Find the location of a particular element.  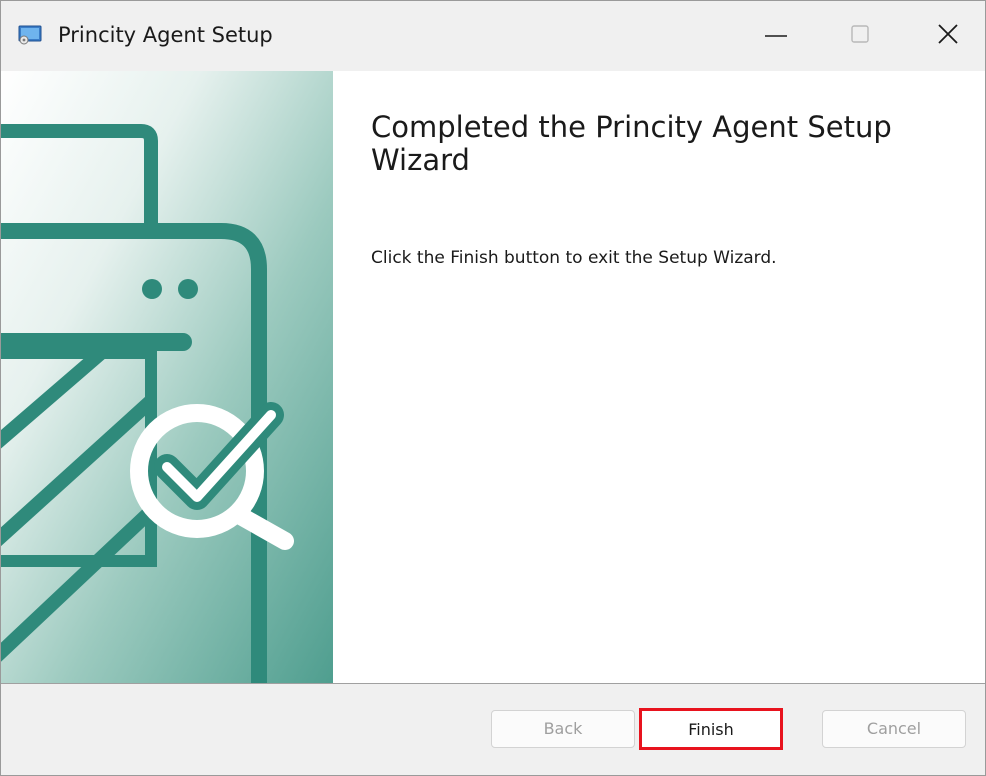

cancel-button: Cancel is located at coordinates (894, 729).